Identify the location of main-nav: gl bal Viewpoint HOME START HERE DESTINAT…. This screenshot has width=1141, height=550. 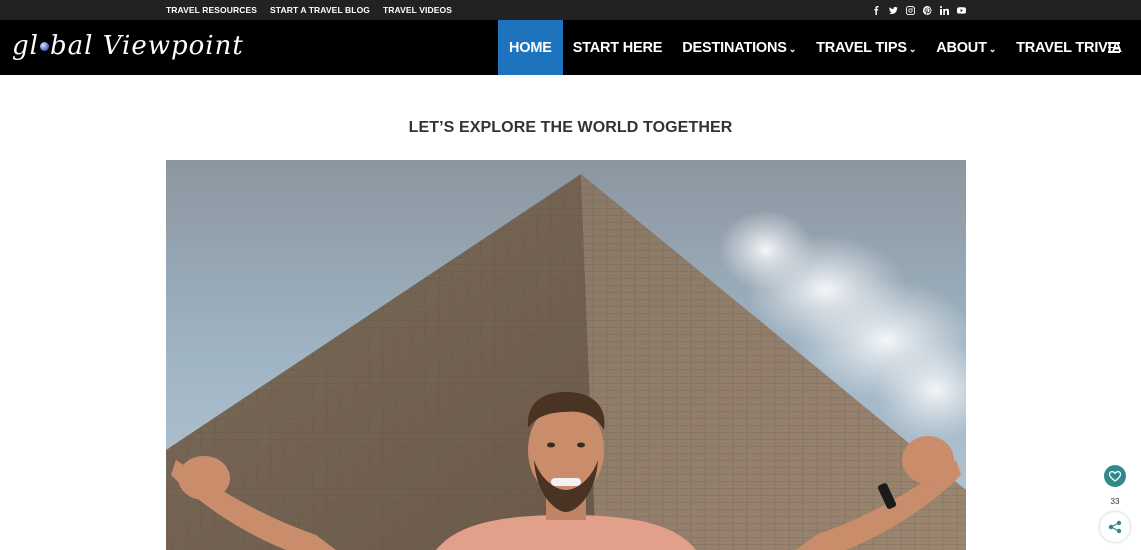
(570, 47).